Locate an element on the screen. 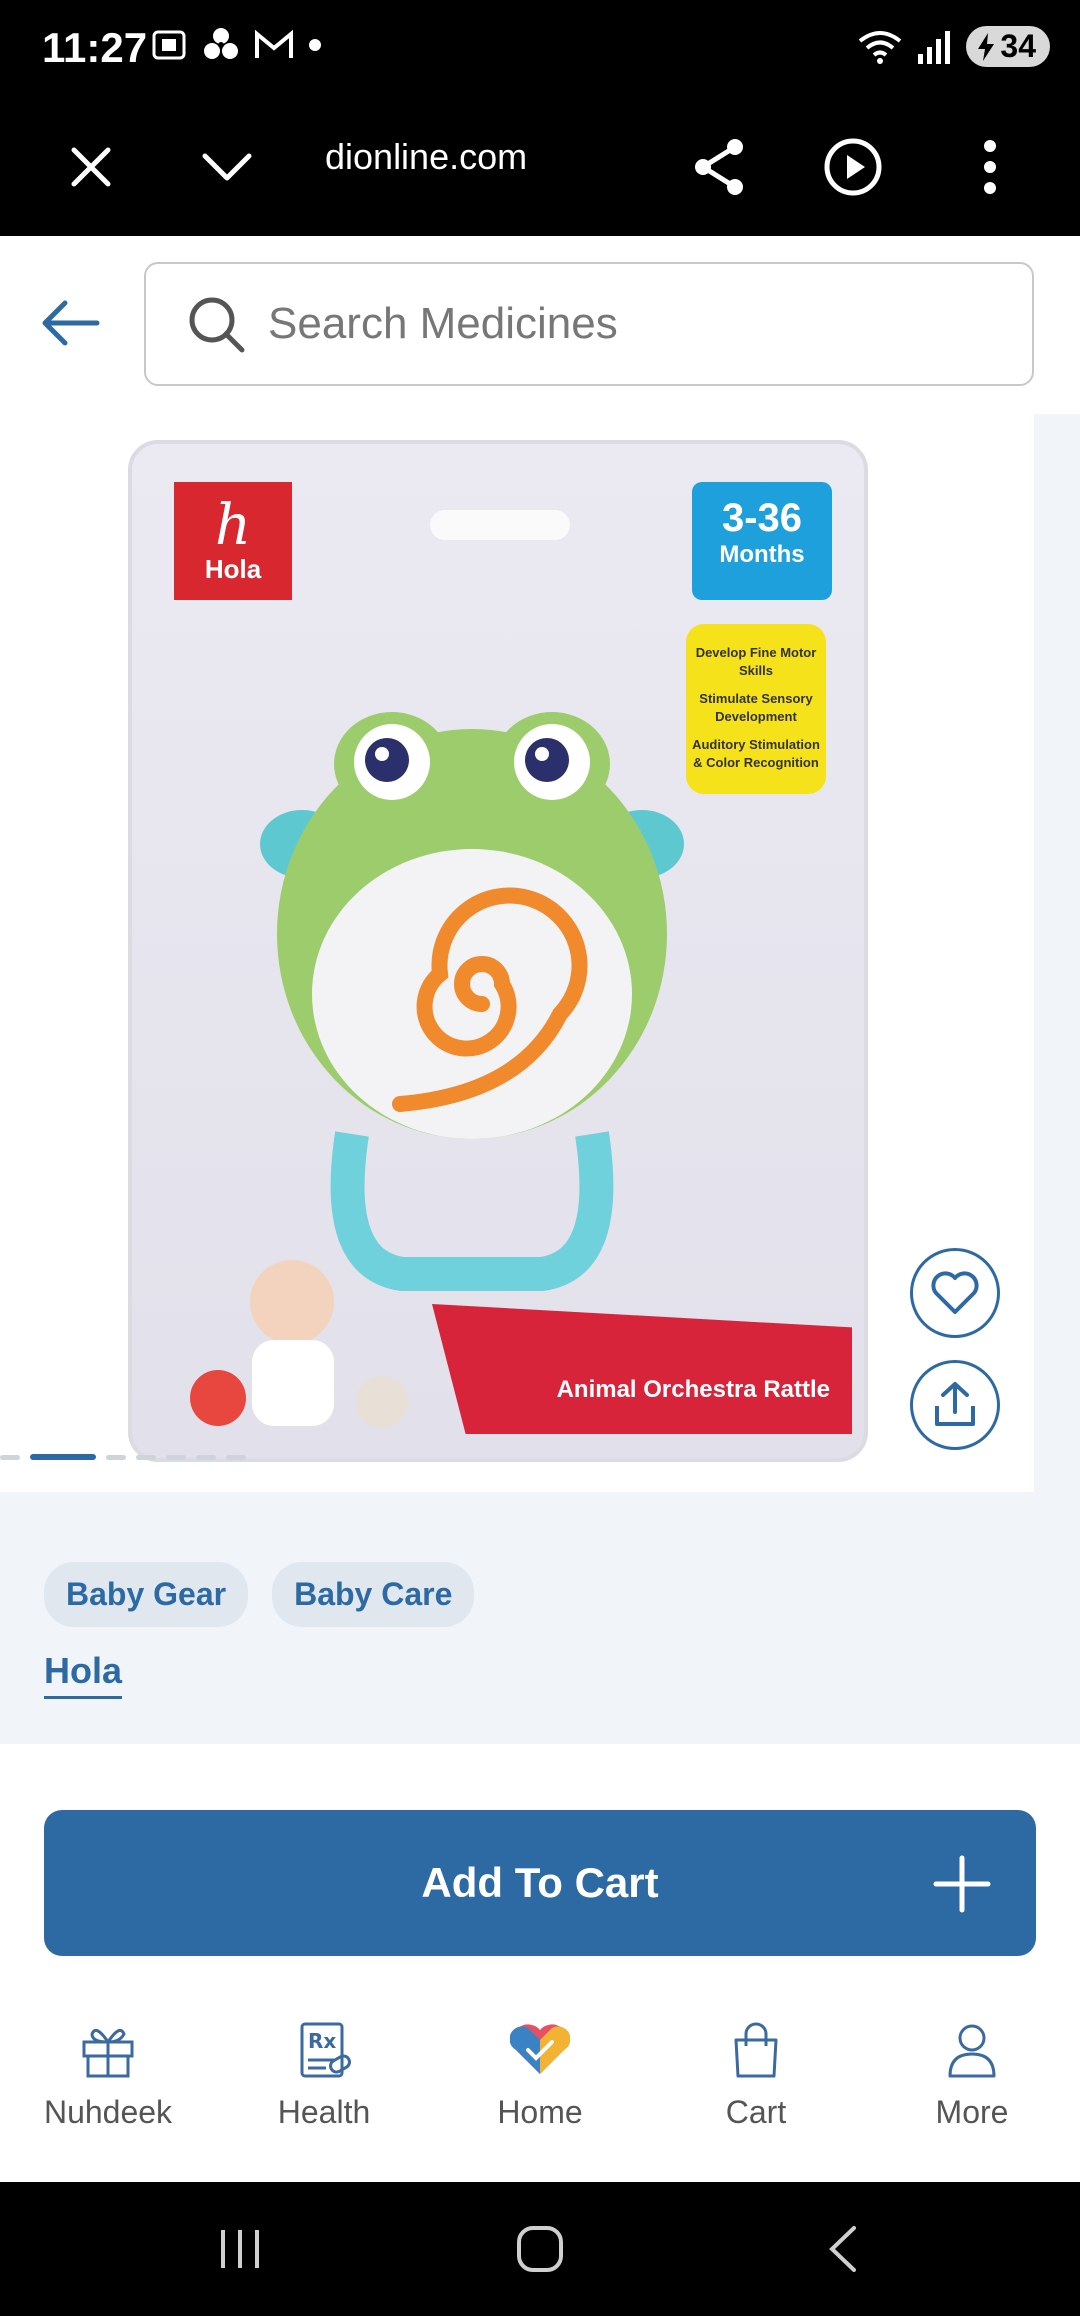 The height and width of the screenshot is (2316, 1080). carousel-indicator is located at coordinates (123, 1457).